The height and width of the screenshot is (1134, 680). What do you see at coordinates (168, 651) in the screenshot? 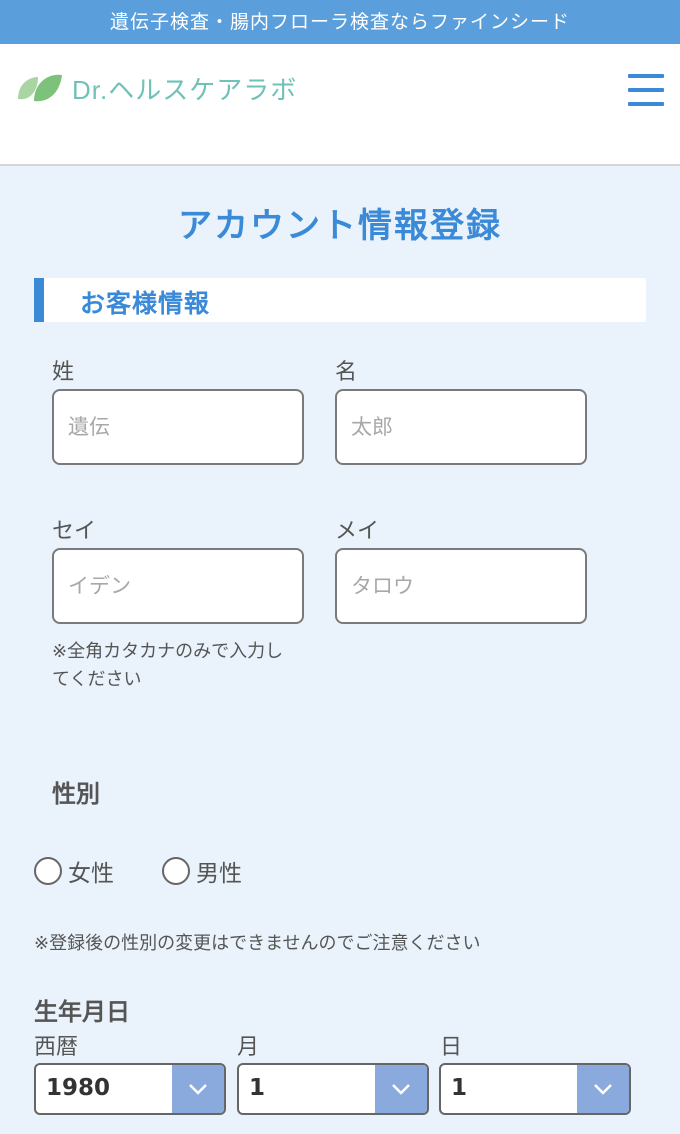
I see `kana-note-line1: ※全角カタカナのみで入力し` at bounding box center [168, 651].